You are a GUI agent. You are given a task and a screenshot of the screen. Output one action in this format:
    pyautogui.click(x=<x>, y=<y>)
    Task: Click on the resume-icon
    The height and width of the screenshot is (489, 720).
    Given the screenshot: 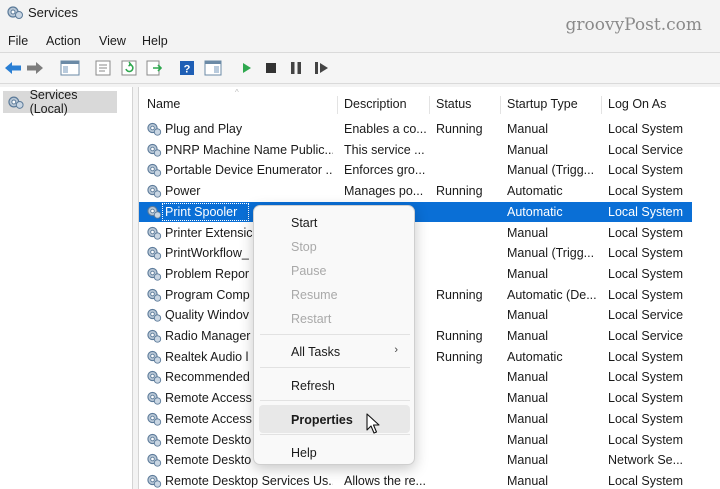 What is the action you would take?
    pyautogui.click(x=322, y=68)
    